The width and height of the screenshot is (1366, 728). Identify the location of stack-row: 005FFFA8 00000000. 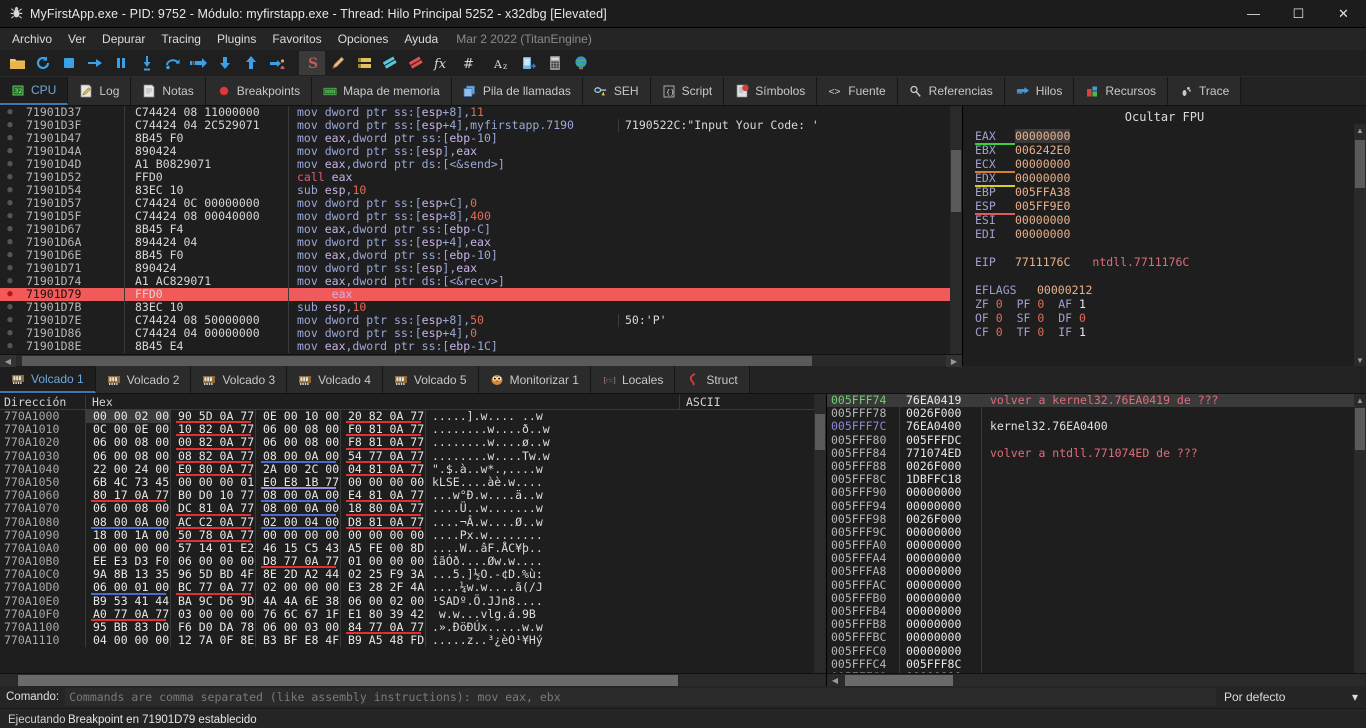
(1090, 572).